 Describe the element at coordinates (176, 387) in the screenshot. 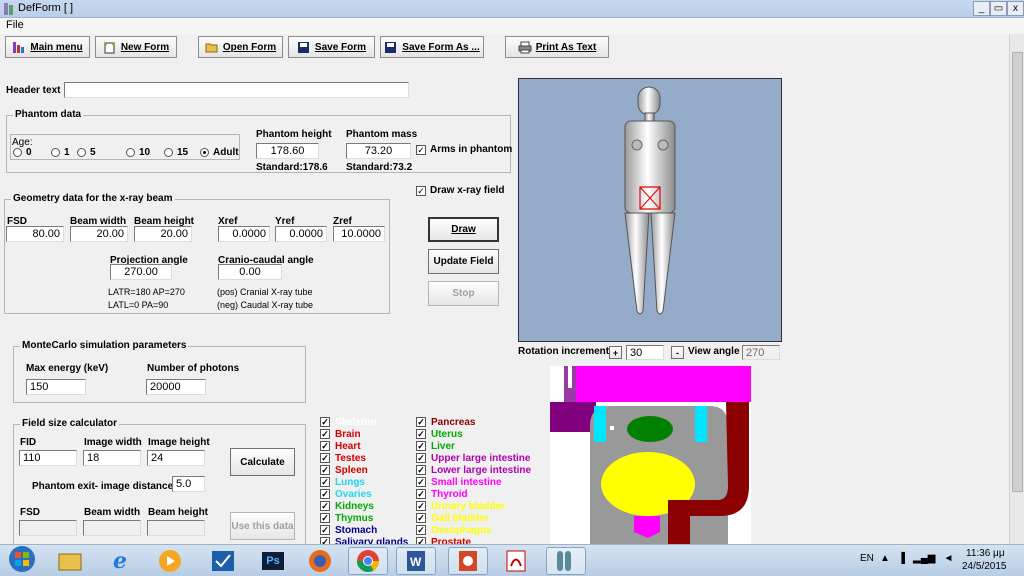

I see `photons-input: 20000` at that location.